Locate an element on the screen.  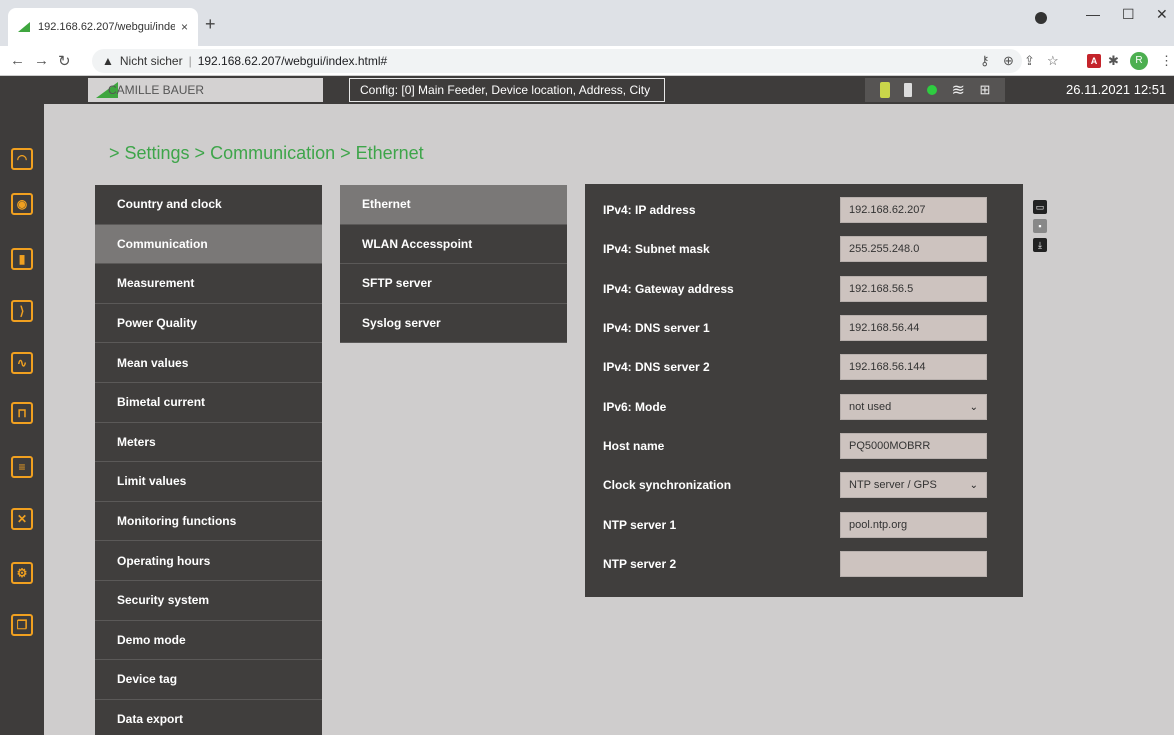
tools-icon: ✕ is located at coordinates (22, 519).